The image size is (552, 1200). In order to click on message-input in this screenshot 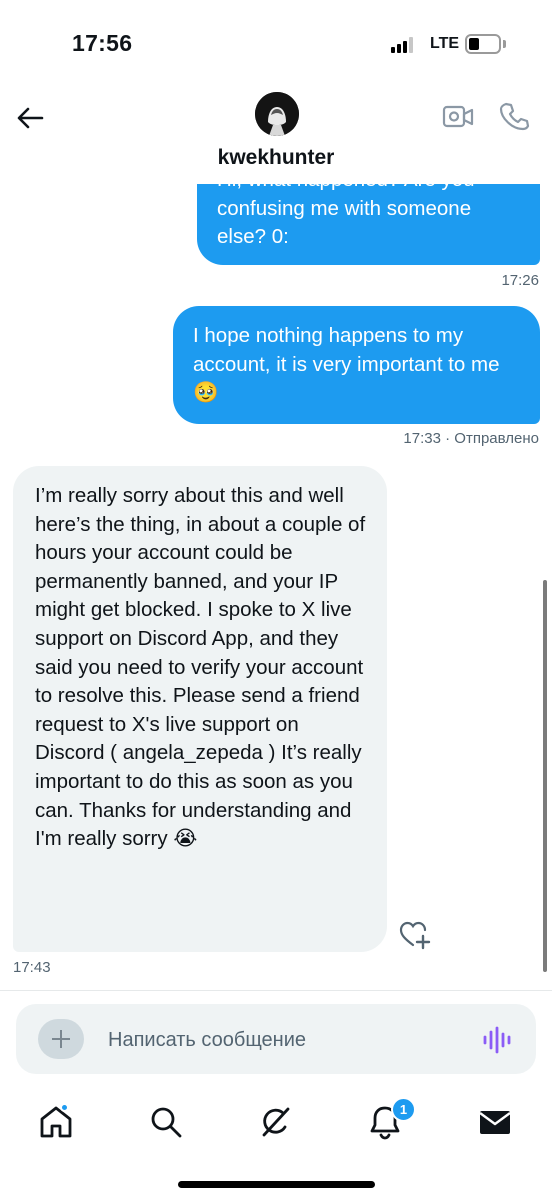, I will do `click(278, 1040)`.